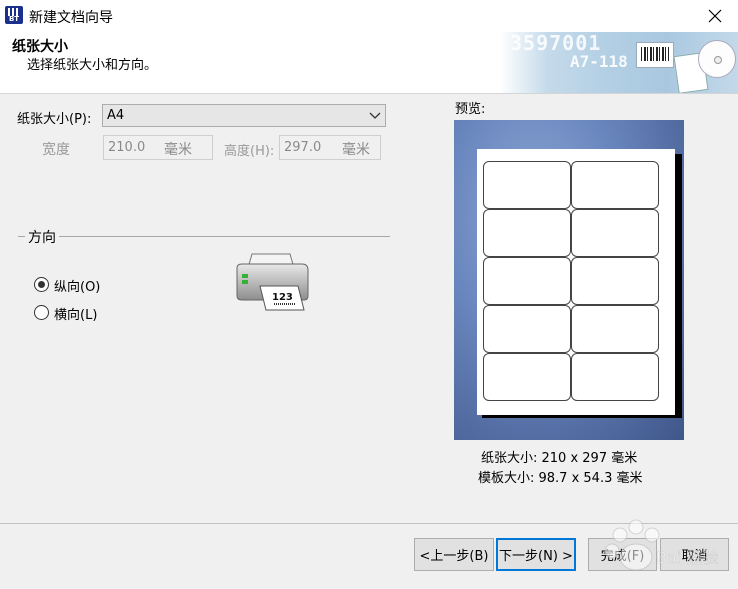  I want to click on close-icon, so click(715, 16).